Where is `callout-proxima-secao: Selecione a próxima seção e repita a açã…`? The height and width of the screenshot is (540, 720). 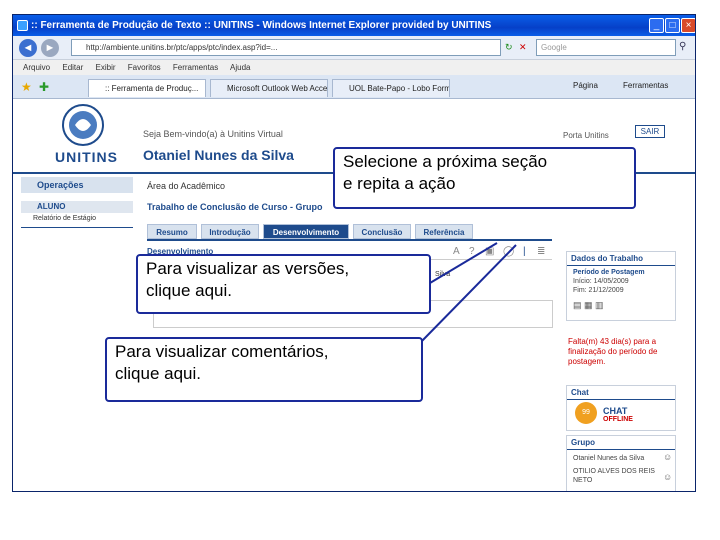
callout-proxima-secao: Selecione a próxima seção e repita a açã… is located at coordinates (484, 178).